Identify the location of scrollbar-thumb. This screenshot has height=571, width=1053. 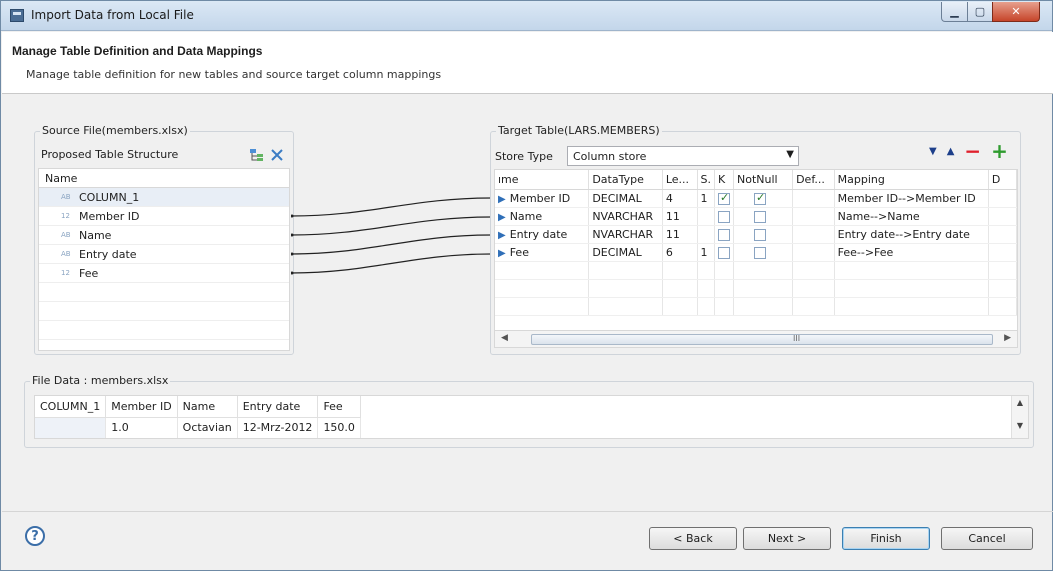
(762, 339).